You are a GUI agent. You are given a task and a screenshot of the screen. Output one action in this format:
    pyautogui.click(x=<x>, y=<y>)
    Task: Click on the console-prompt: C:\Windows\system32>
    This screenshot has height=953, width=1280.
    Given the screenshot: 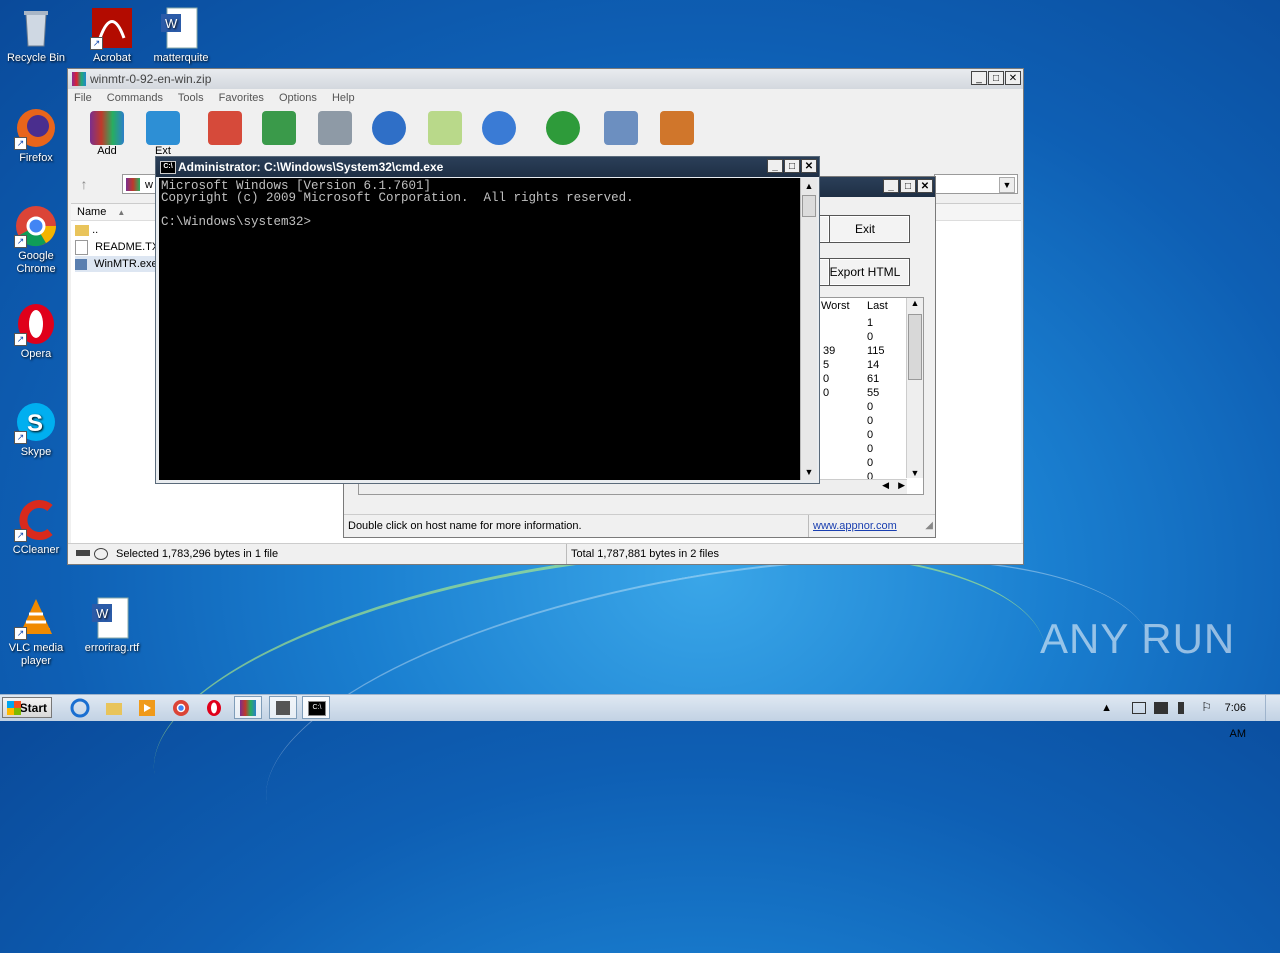 What is the action you would take?
    pyautogui.click(x=236, y=222)
    